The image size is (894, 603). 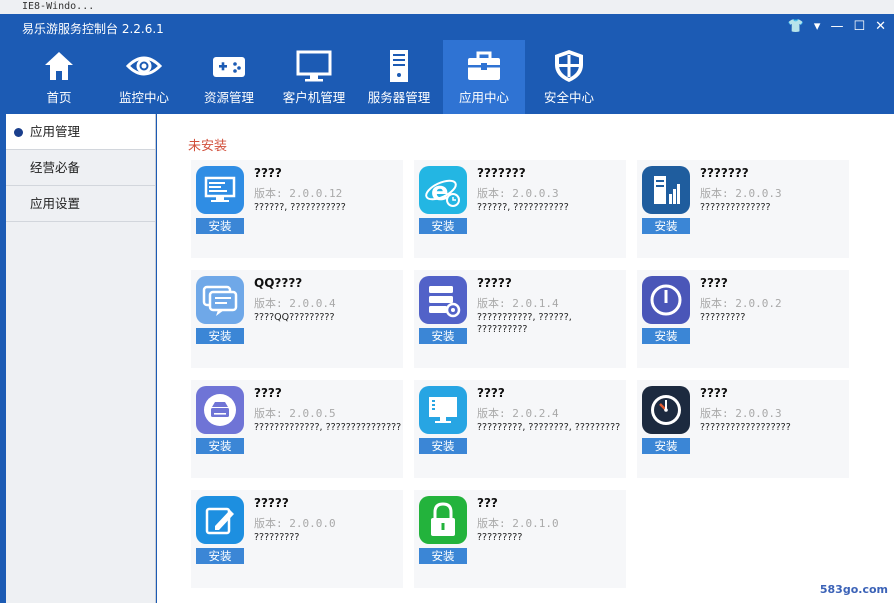 I want to click on app-version: 版本: 2.0.1.4, so click(x=518, y=303).